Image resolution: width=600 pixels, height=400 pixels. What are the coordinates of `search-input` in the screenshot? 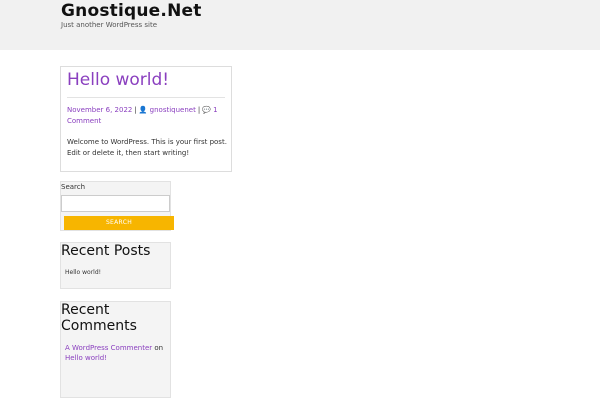 It's located at (115, 203).